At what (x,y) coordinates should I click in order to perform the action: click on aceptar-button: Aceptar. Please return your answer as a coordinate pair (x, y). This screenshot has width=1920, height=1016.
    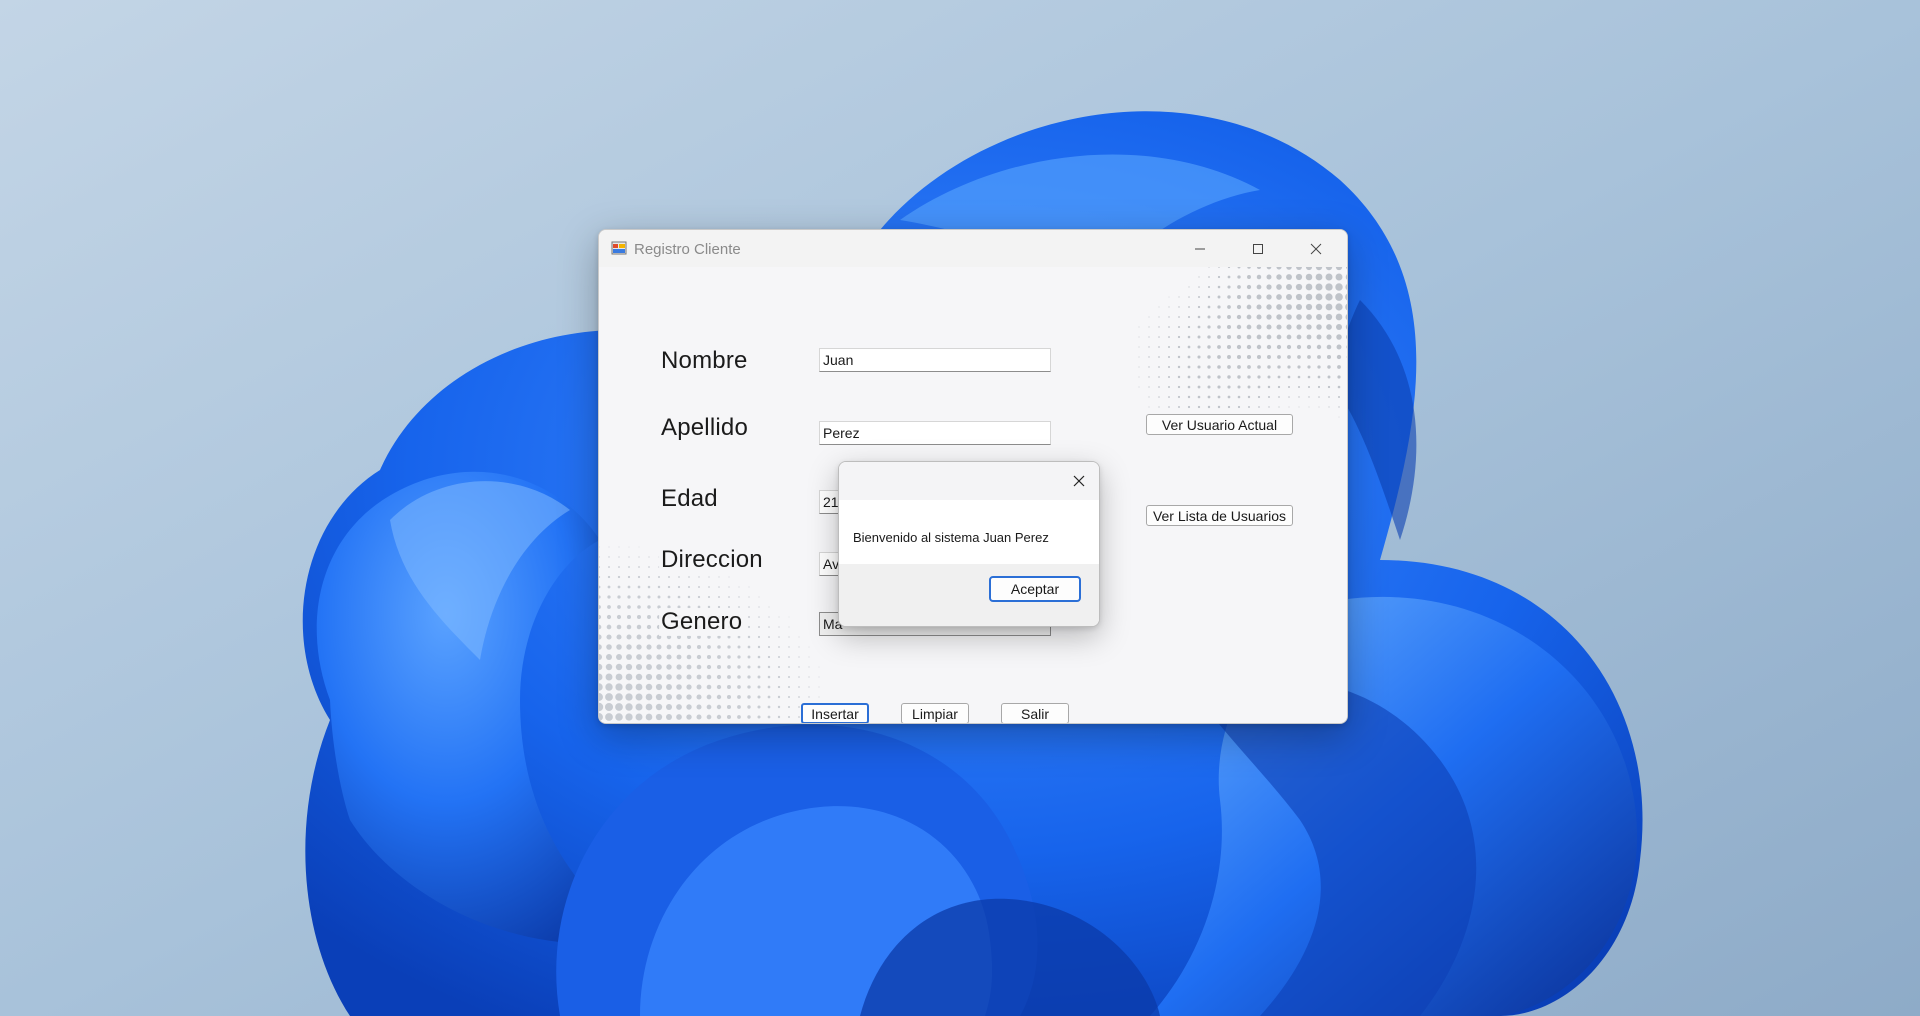
    Looking at the image, I should click on (1035, 589).